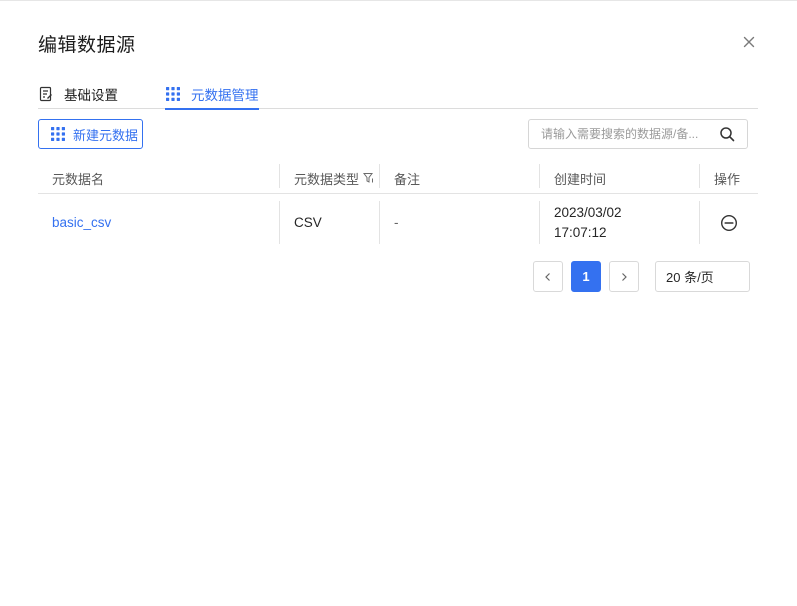  I want to click on tab-metadata-management: 元数据管理, so click(212, 94).